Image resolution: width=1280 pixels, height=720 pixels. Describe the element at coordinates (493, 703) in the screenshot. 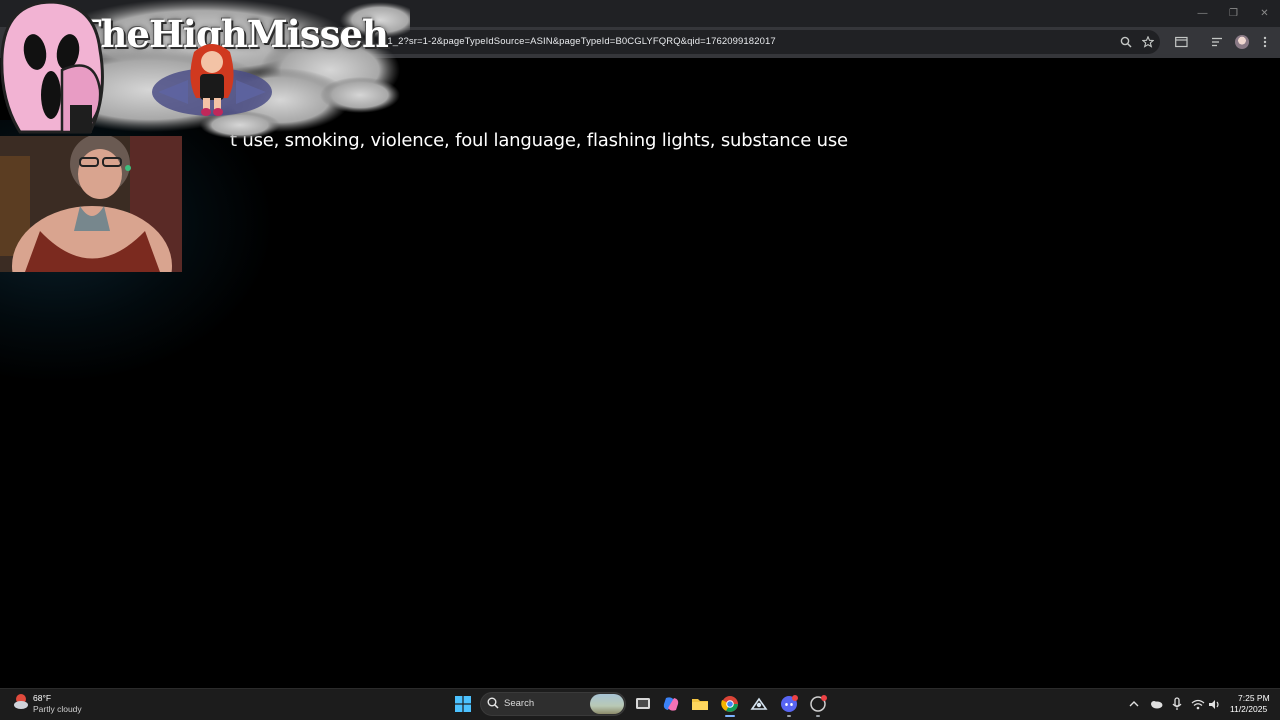

I see `search-icon` at that location.